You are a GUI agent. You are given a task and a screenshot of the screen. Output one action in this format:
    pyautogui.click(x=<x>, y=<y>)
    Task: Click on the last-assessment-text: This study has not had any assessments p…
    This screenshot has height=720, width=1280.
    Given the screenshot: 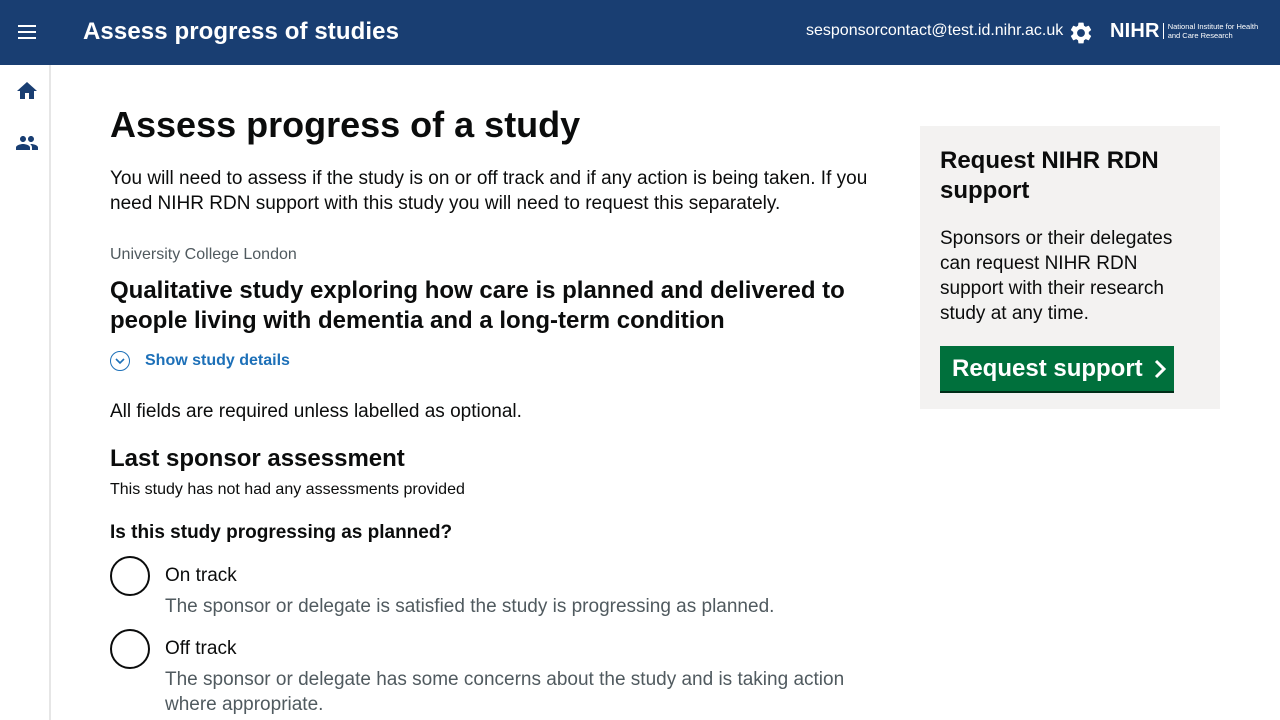 What is the action you would take?
    pyautogui.click(x=287, y=489)
    